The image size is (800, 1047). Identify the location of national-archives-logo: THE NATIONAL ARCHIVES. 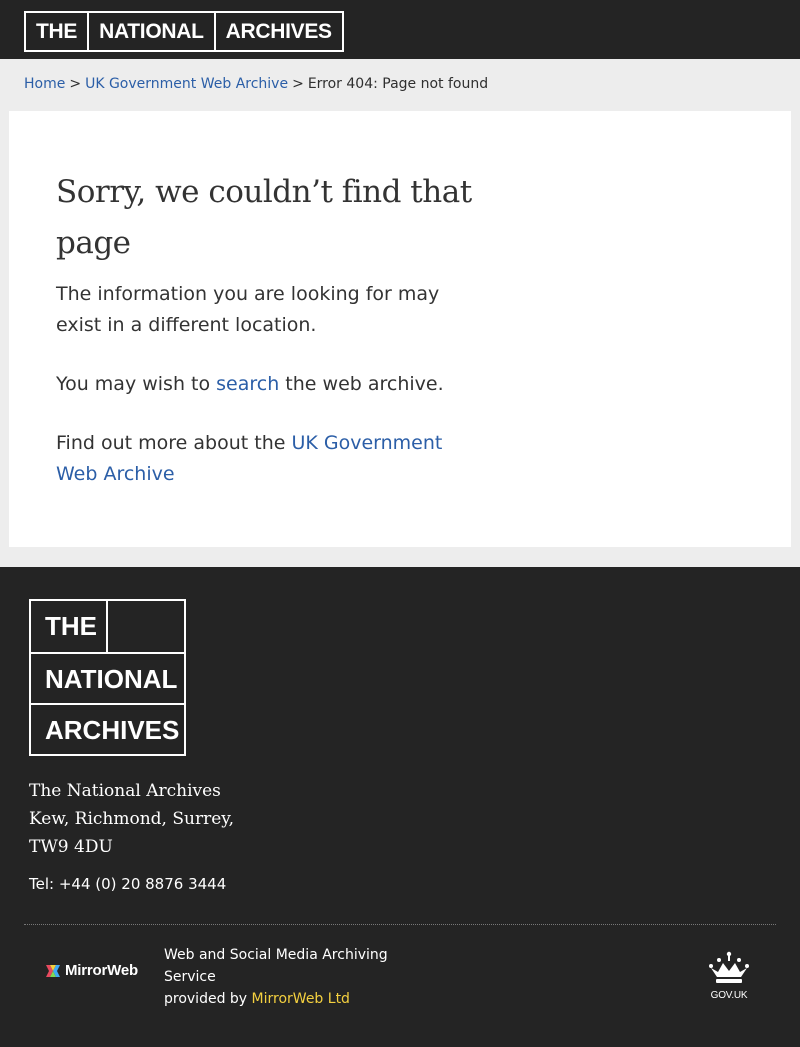
(184, 31).